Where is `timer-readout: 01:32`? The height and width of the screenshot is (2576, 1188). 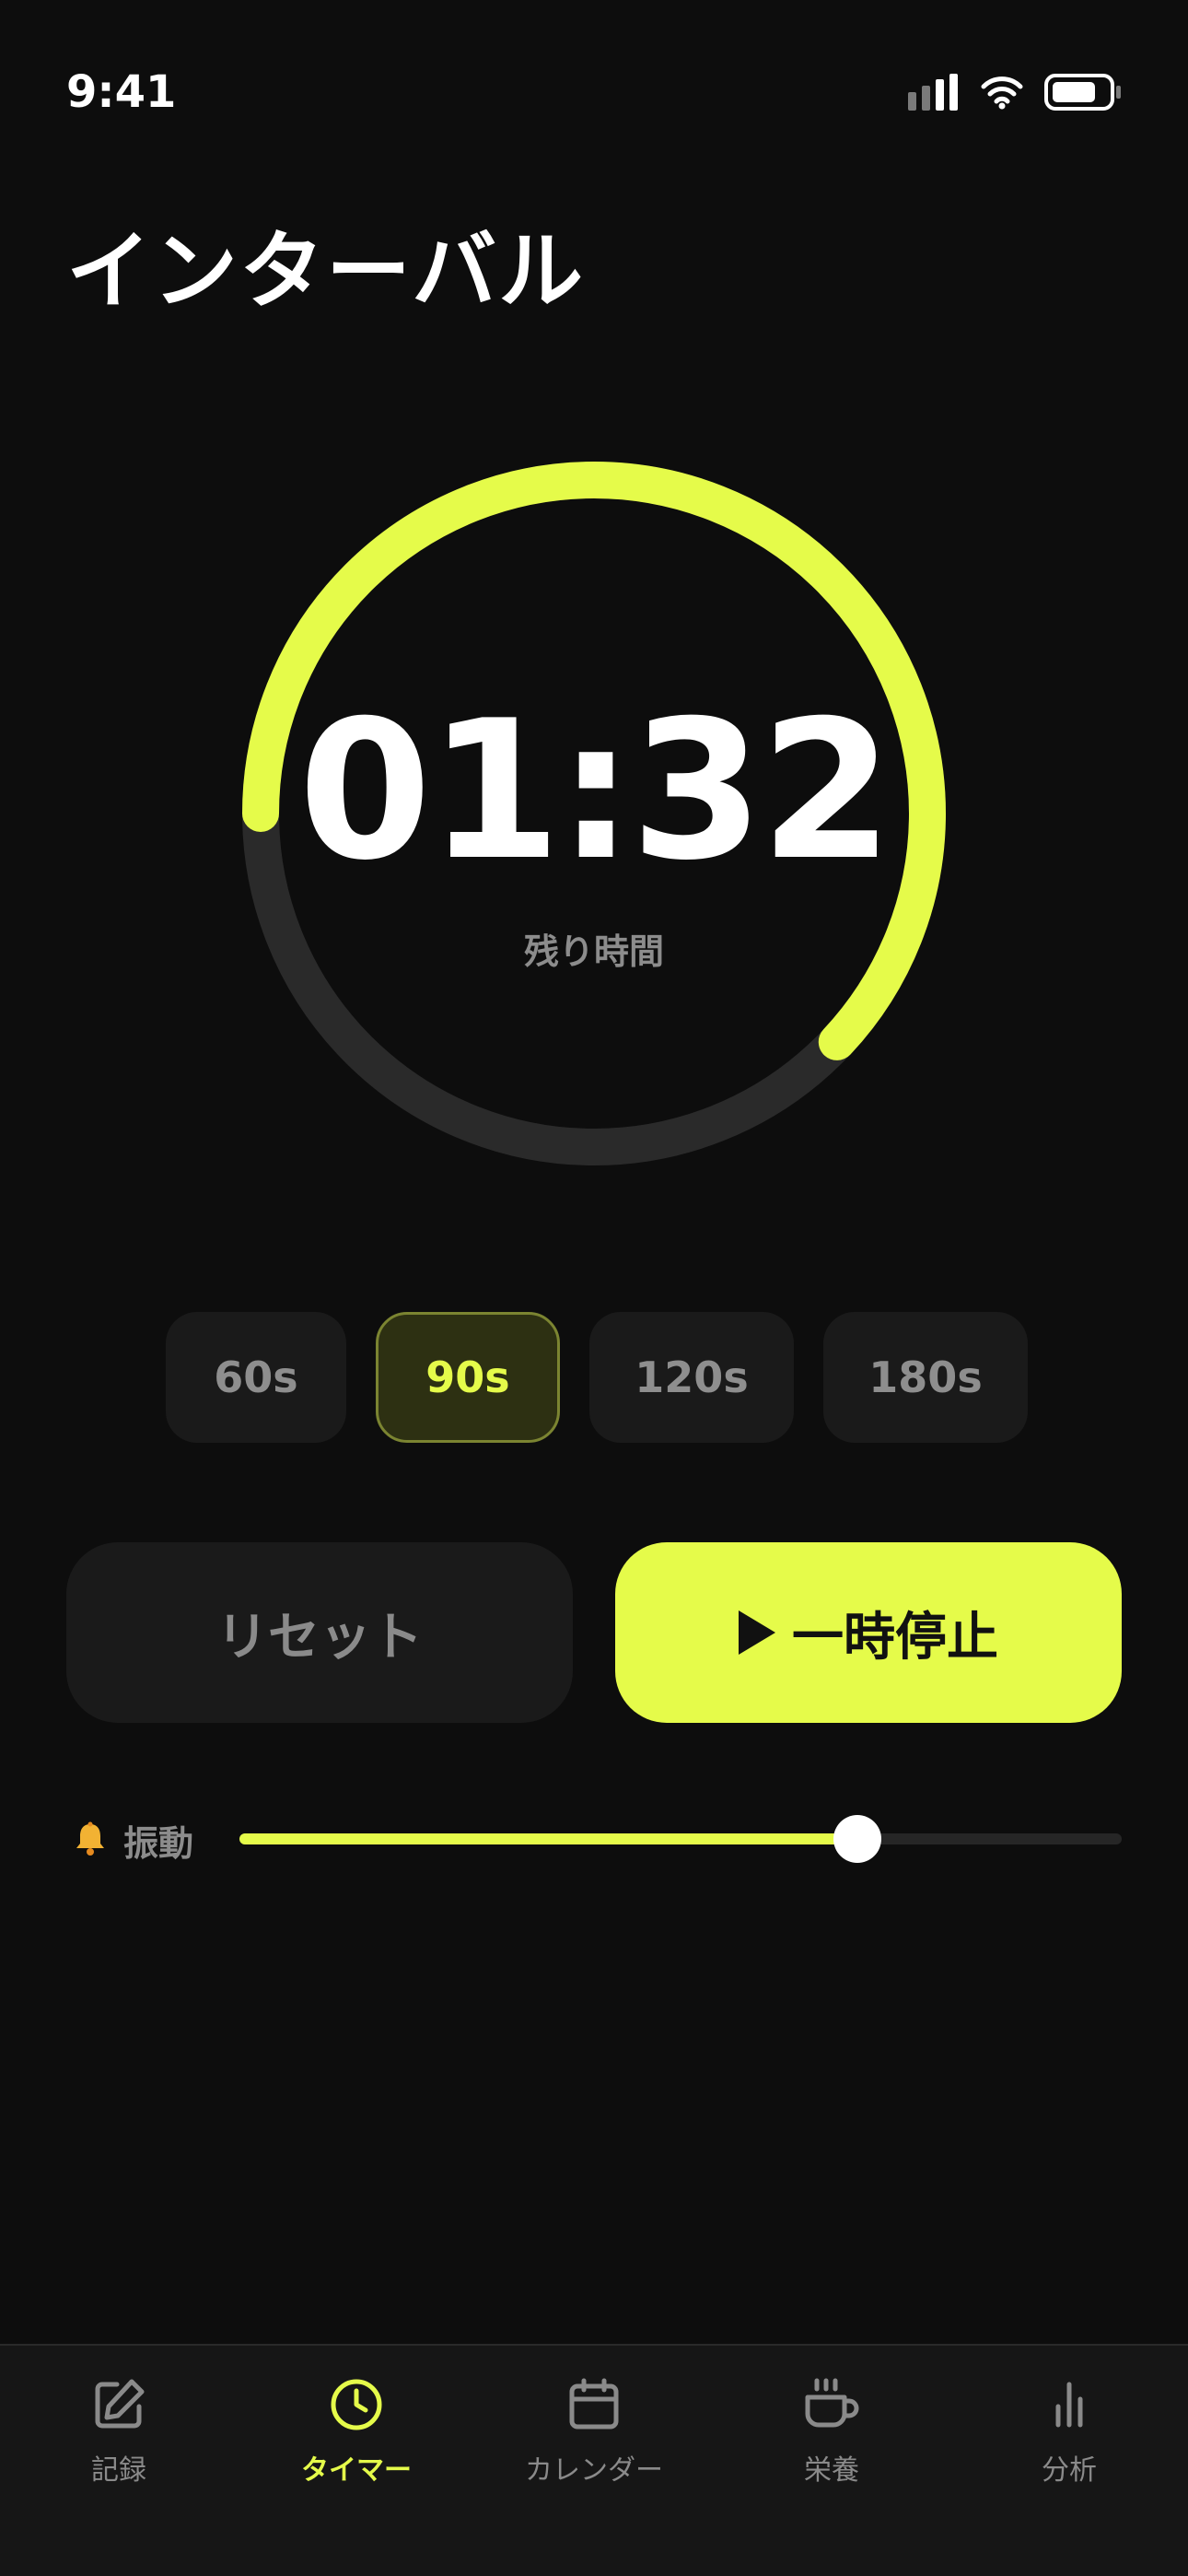 timer-readout: 01:32 is located at coordinates (595, 791).